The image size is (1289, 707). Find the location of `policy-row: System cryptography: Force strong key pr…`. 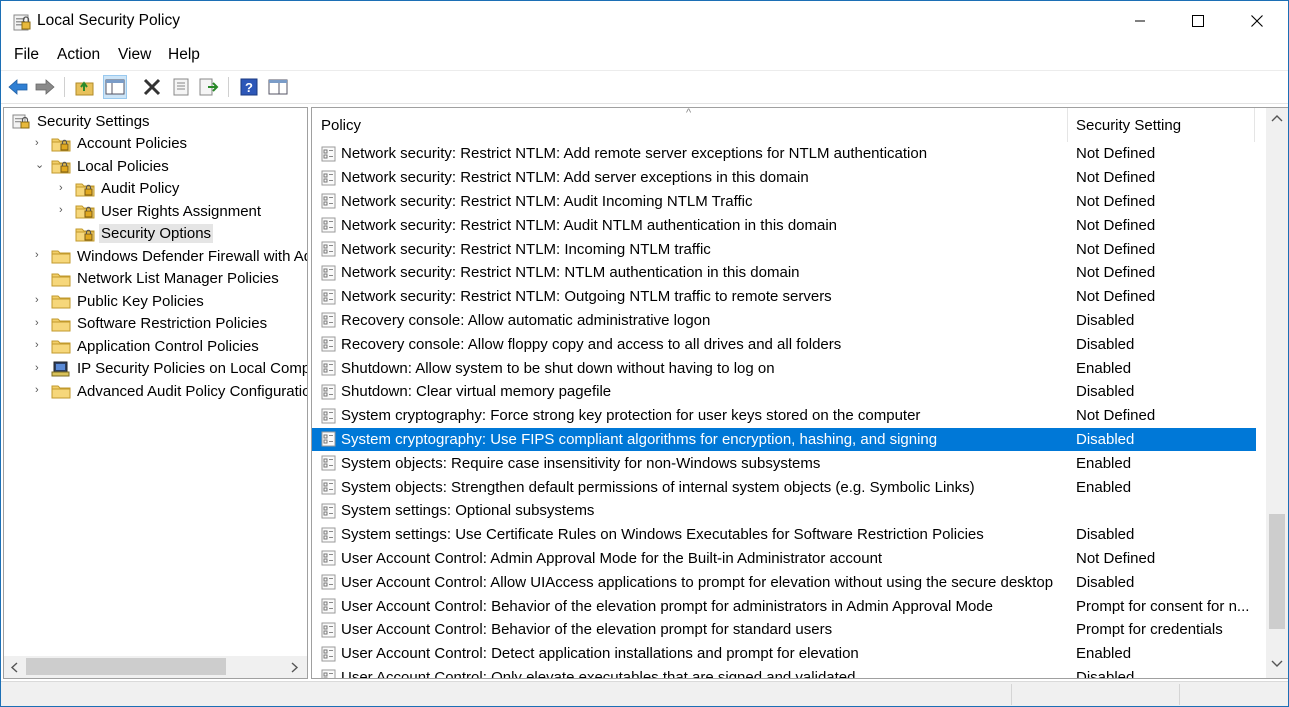

policy-row: System cryptography: Force strong key pr… is located at coordinates (784, 416).